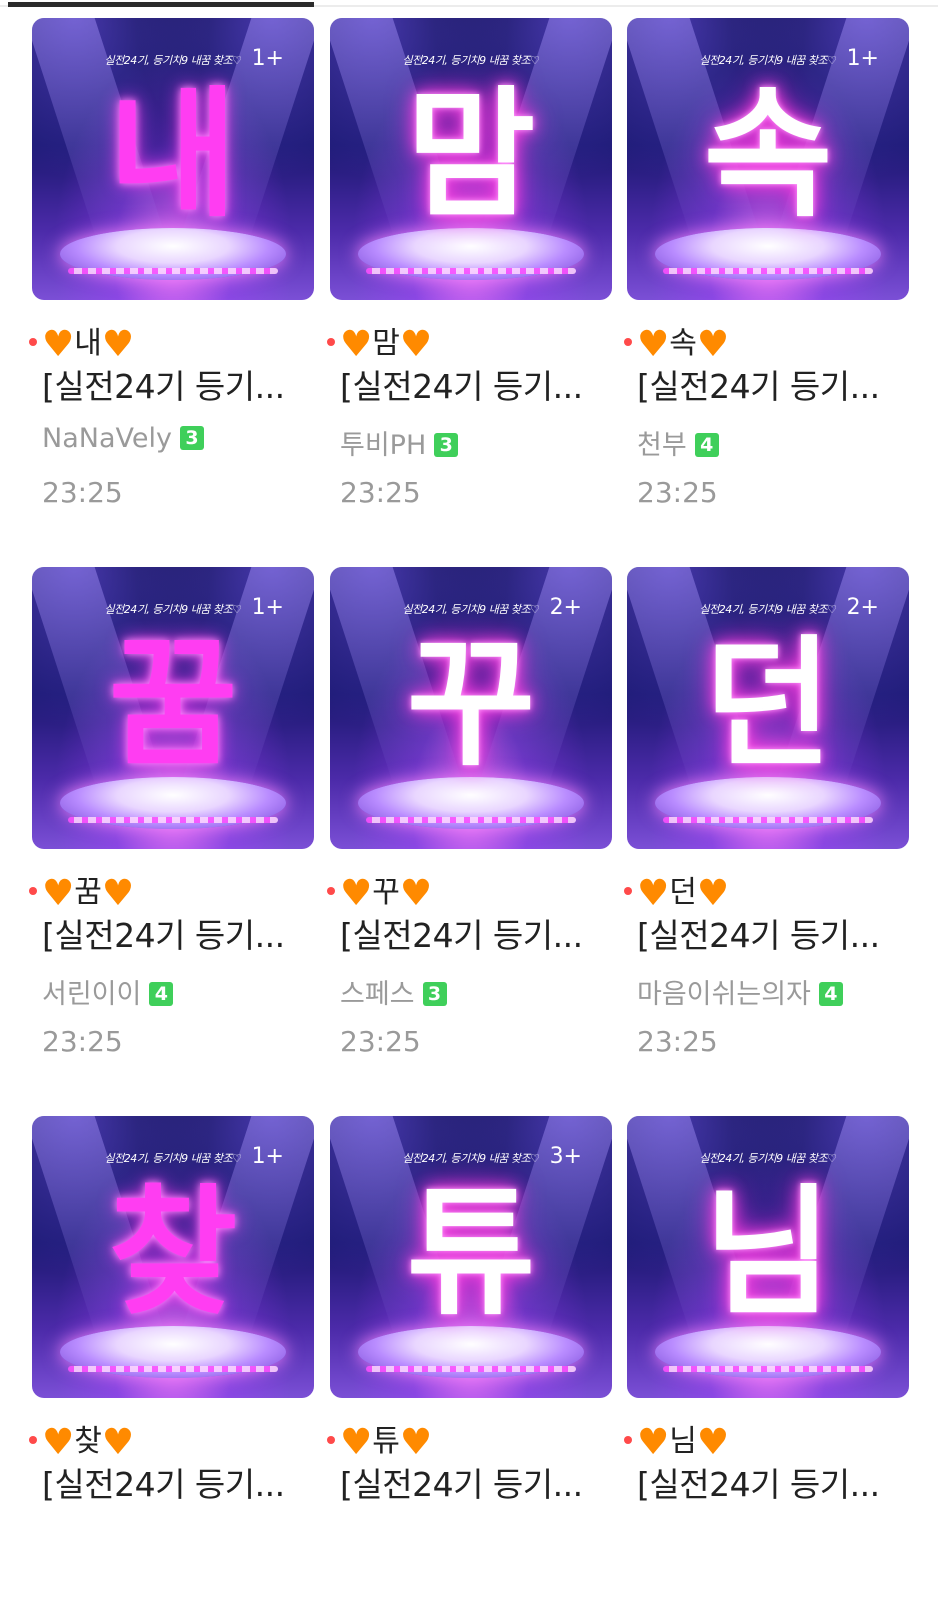 The image size is (938, 1616). Describe the element at coordinates (768, 1253) in the screenshot. I see `thumbnail-glyph: 님` at that location.